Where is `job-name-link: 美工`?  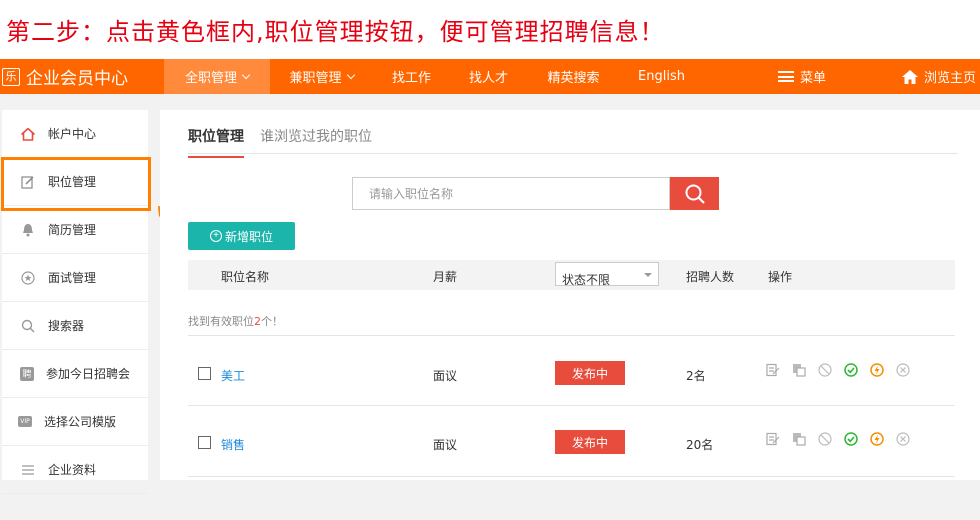
job-name-link: 美工 is located at coordinates (233, 375).